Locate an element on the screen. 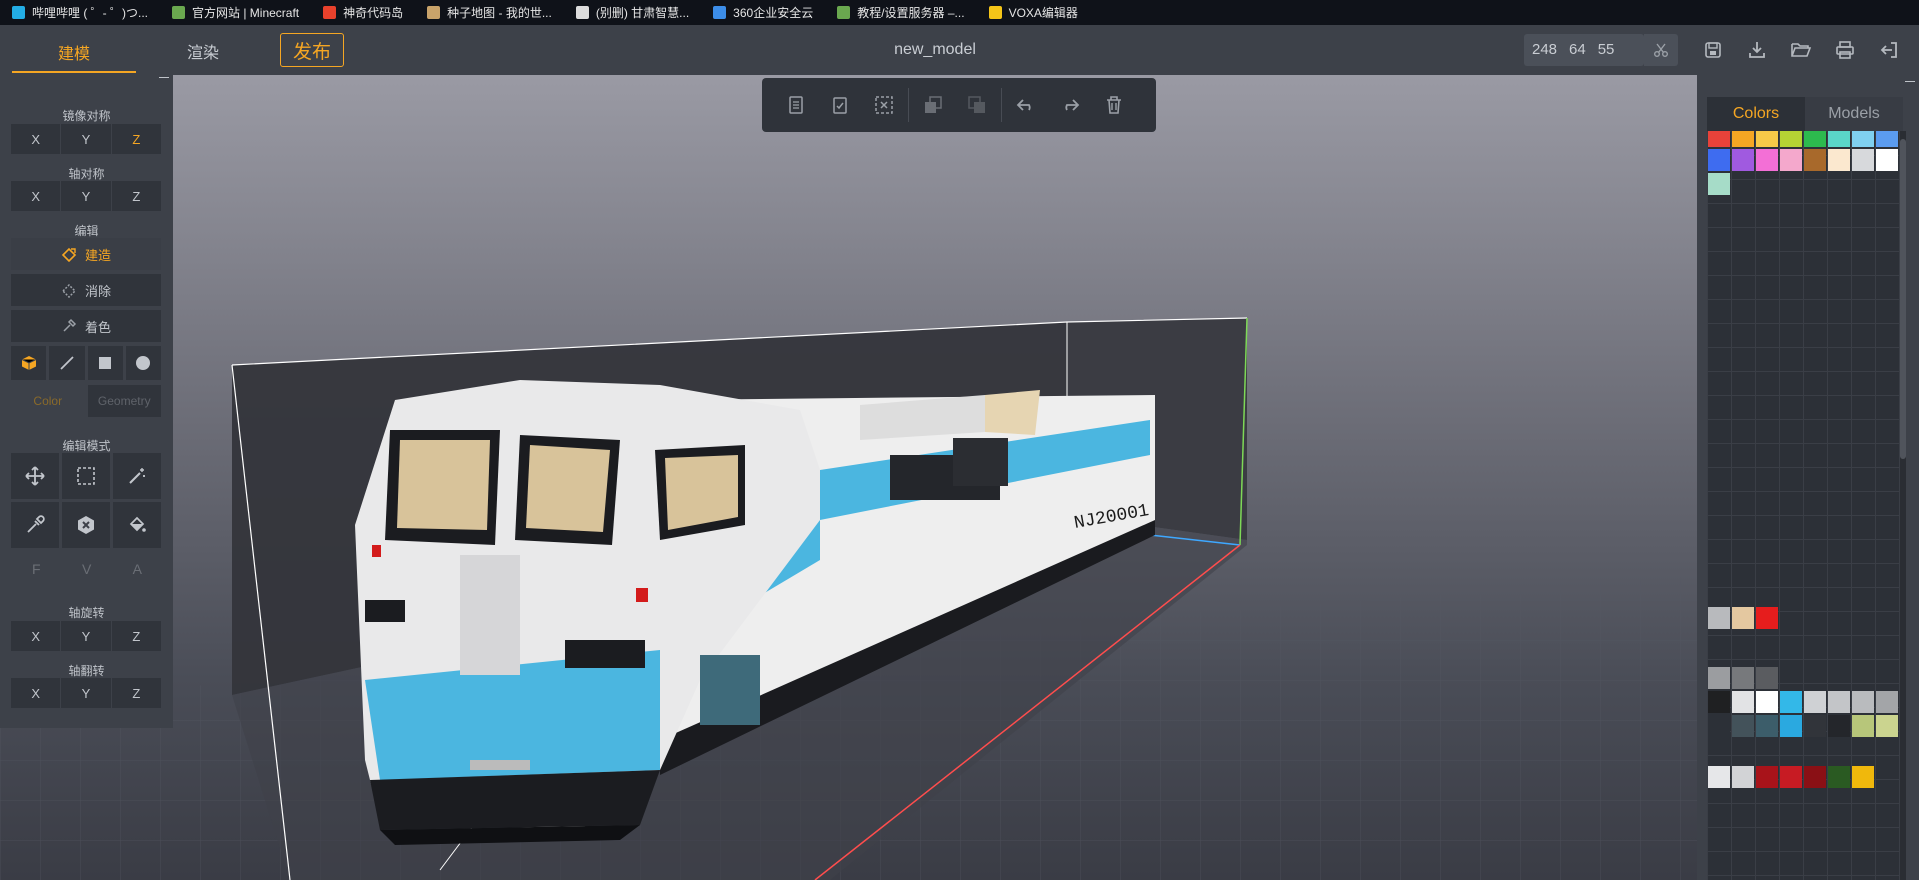 The height and width of the screenshot is (880, 1919). flip-x-button: X is located at coordinates (36, 693).